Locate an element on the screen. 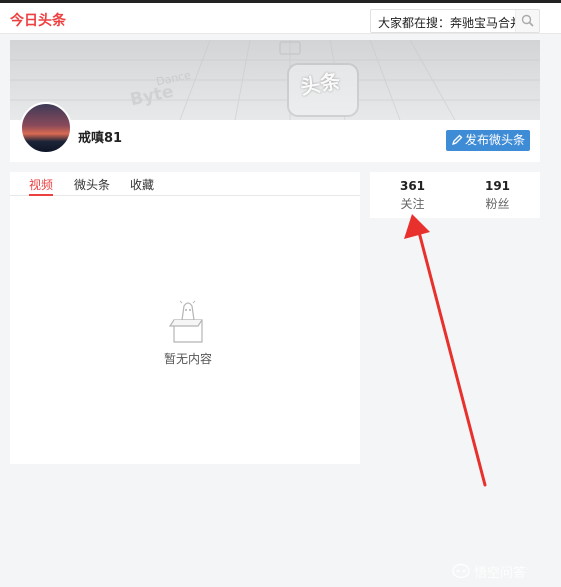  empty-box-ghost-icon is located at coordinates (185, 321).